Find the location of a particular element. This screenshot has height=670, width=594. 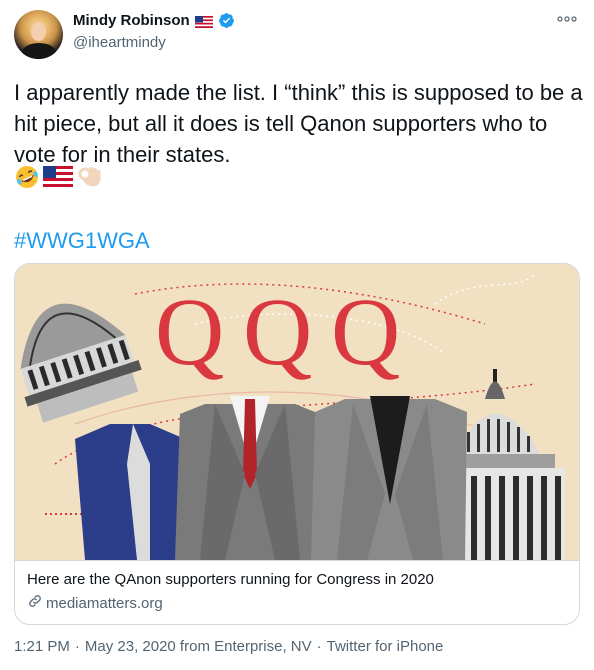

card-q-letter-3: Q is located at coordinates (365, 331).